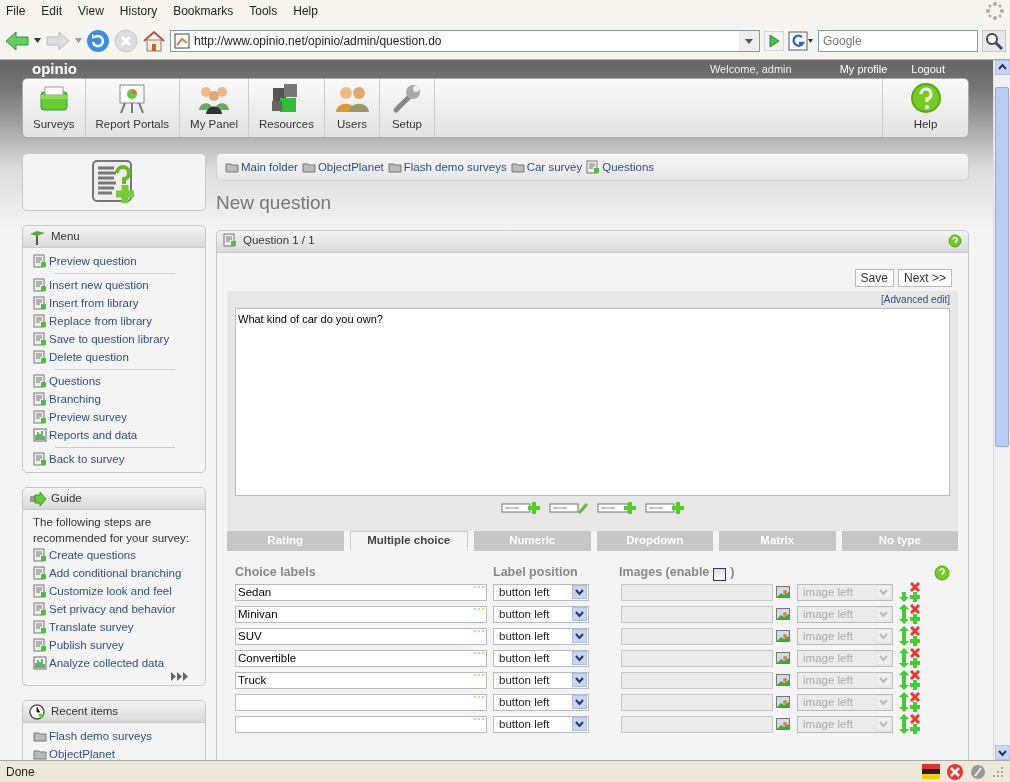 The width and height of the screenshot is (1010, 782). What do you see at coordinates (85, 435) in the screenshot?
I see `sidebar-link: Reports and data` at bounding box center [85, 435].